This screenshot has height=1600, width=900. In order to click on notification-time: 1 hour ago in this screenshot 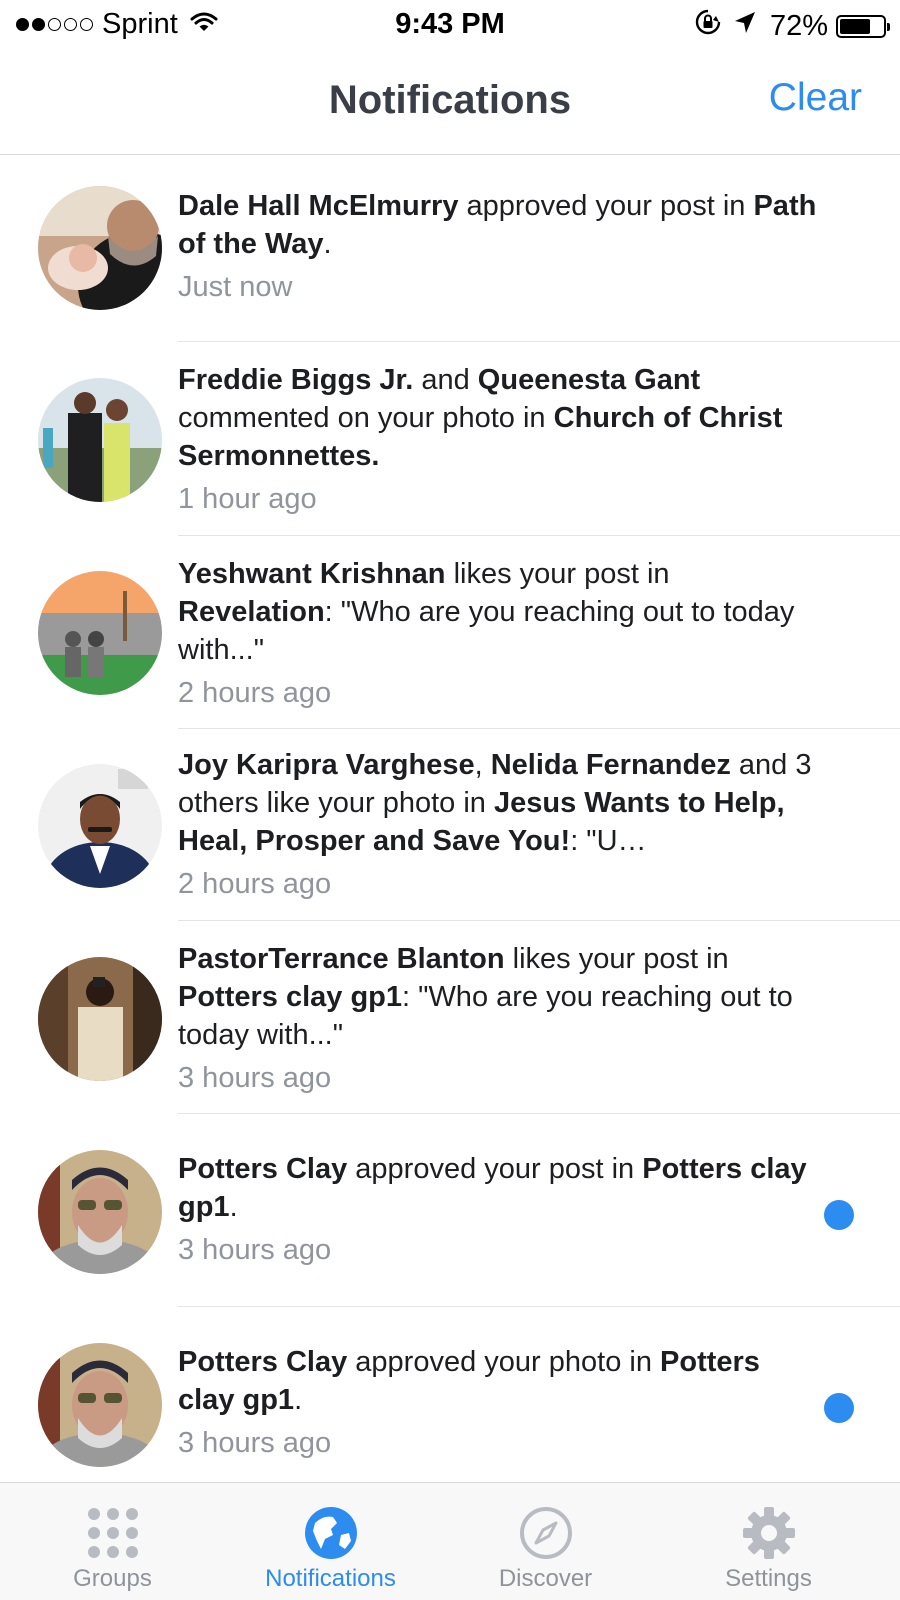, I will do `click(247, 499)`.